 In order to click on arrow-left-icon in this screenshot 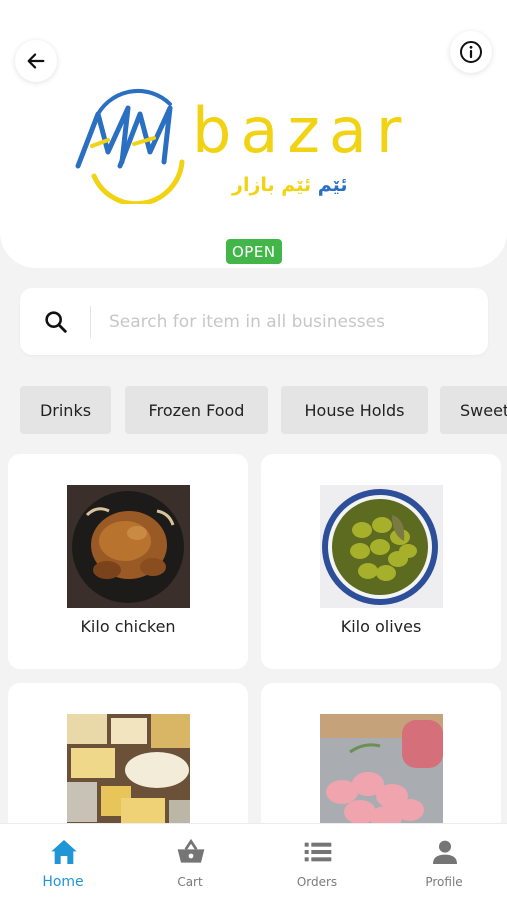, I will do `click(36, 61)`.